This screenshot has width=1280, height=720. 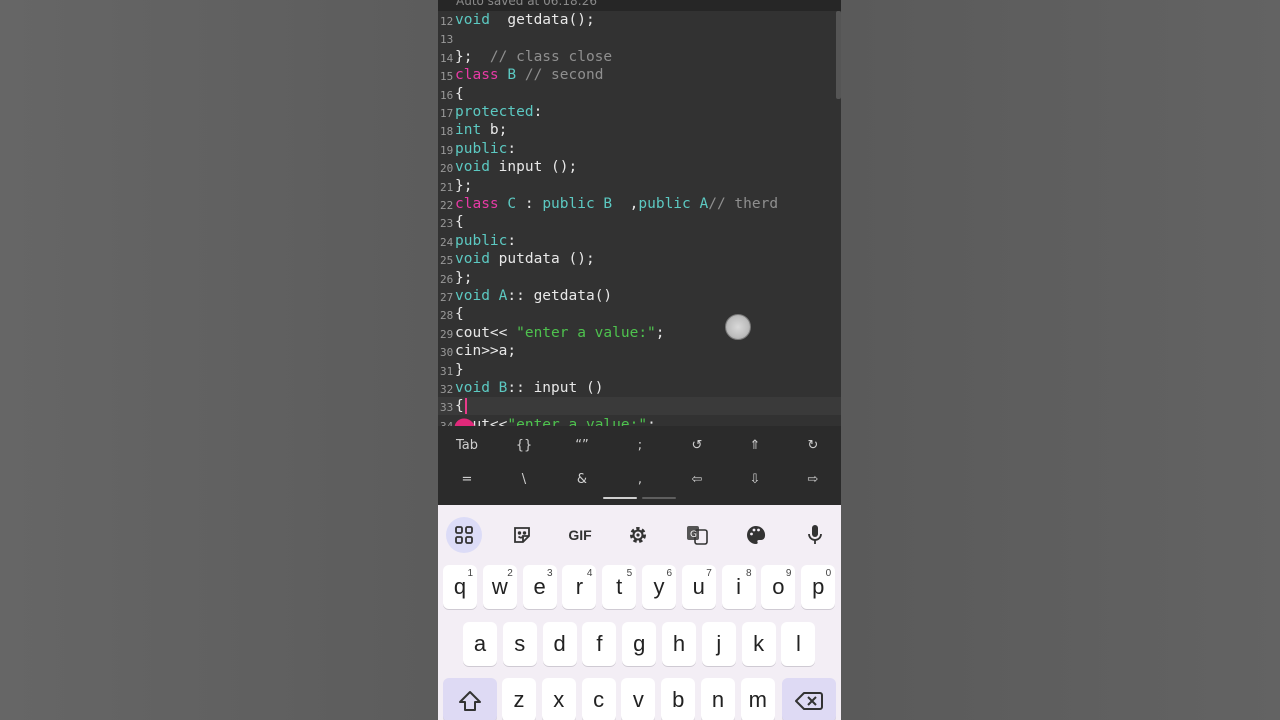 What do you see at coordinates (638, 535) in the screenshot?
I see `gear-icon` at bounding box center [638, 535].